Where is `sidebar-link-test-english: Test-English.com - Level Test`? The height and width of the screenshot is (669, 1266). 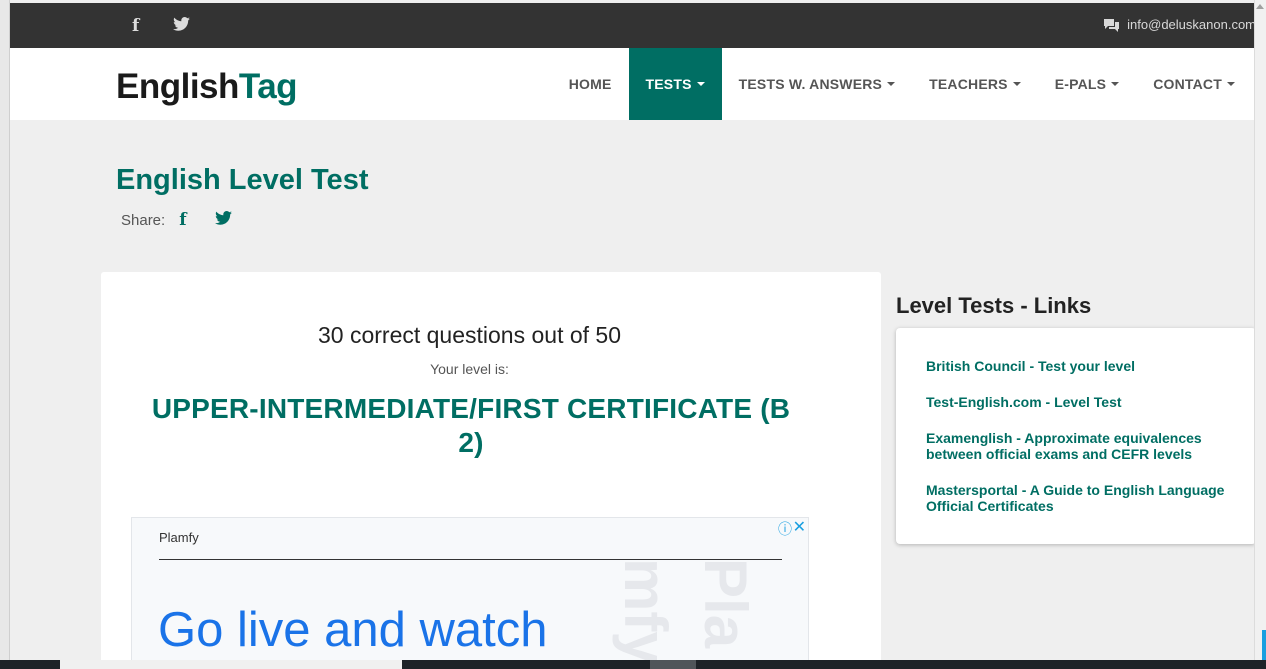
sidebar-link-test-english: Test-English.com - Level Test is located at coordinates (1081, 402).